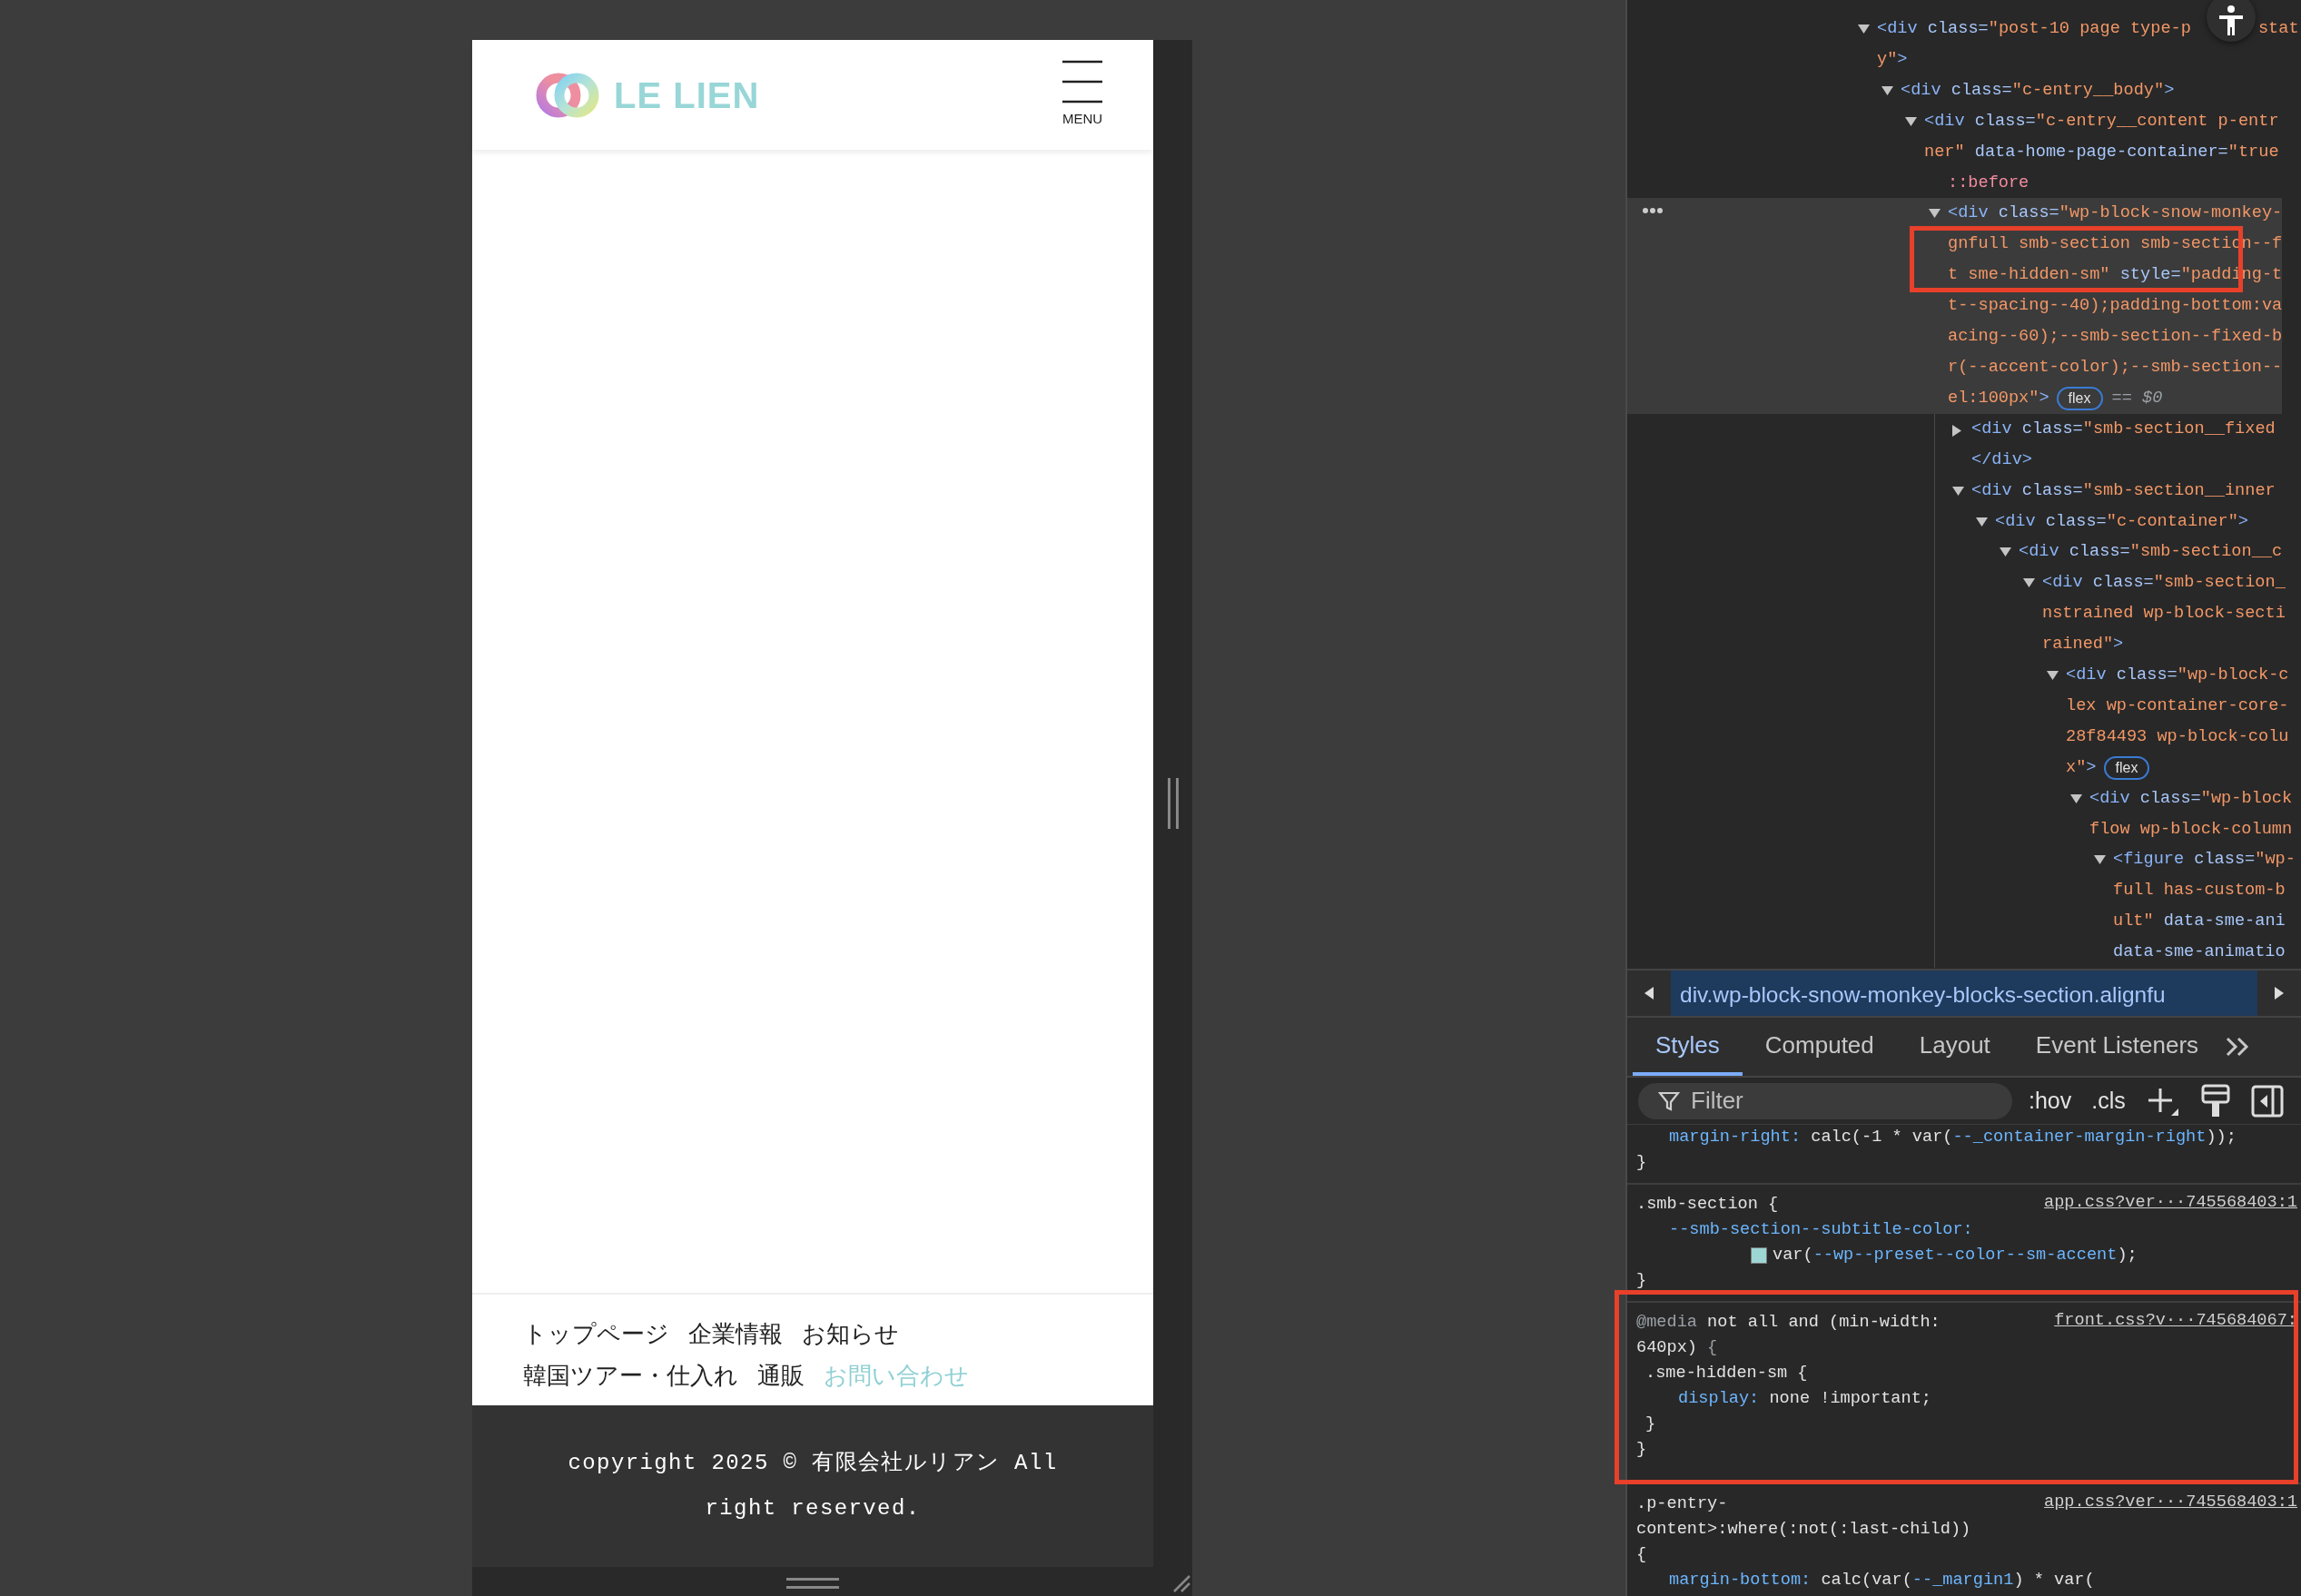 Image resolution: width=2301 pixels, height=1596 pixels. I want to click on code-text: <div class="post-10 page type-p, so click(2034, 29).